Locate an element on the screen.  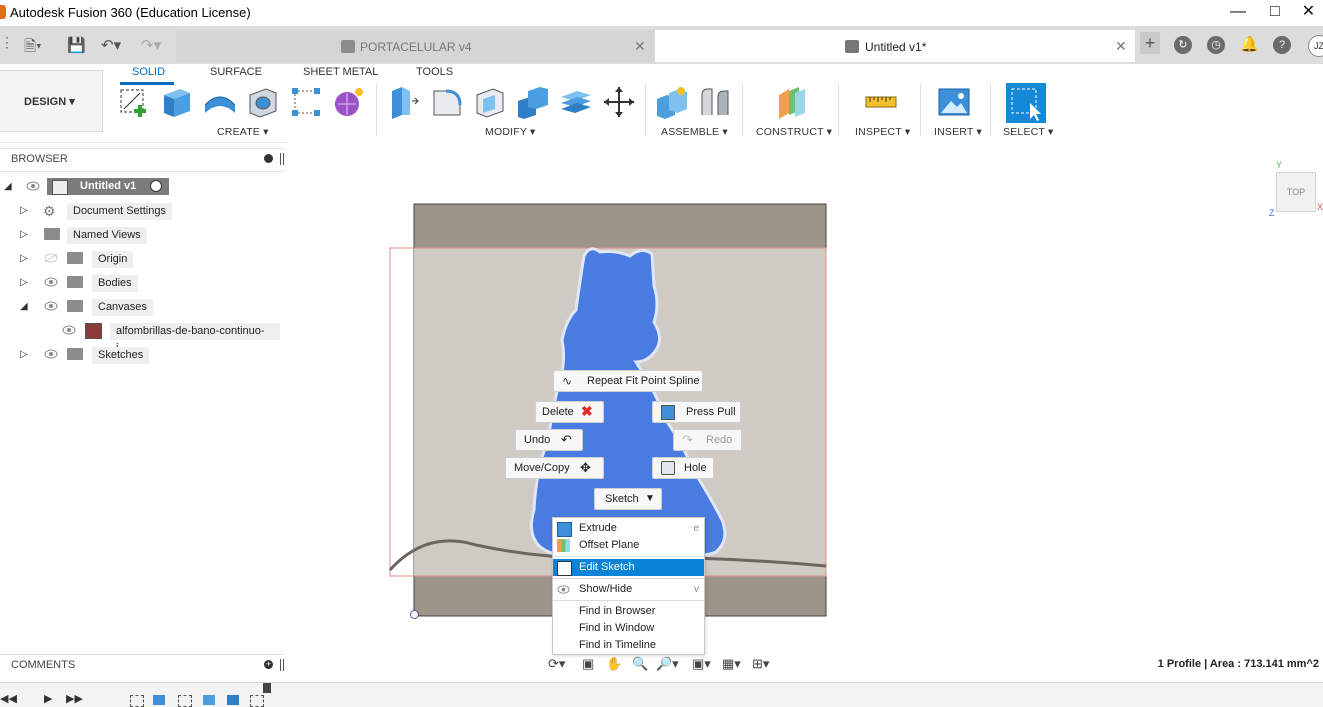
browser-node-canvases: ◢ Canvases is located at coordinates (152, 307).